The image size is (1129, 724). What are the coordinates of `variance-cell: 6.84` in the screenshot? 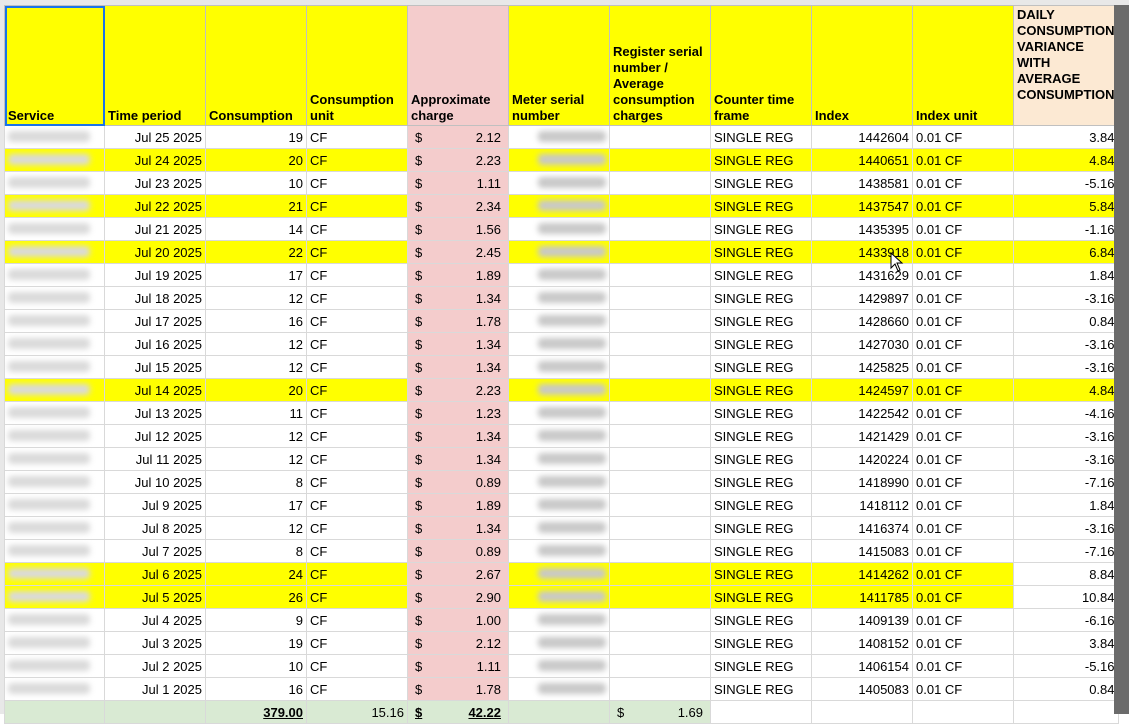 It's located at (1066, 252).